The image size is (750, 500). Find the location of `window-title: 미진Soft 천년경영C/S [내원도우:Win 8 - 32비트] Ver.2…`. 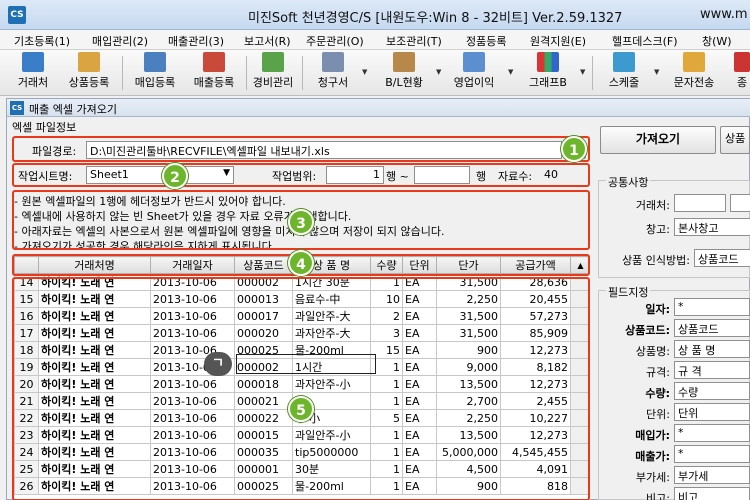

window-title: 미진Soft 천년경영C/S [내원도우:Win 8 - 32비트] Ver.2… is located at coordinates (435, 18).